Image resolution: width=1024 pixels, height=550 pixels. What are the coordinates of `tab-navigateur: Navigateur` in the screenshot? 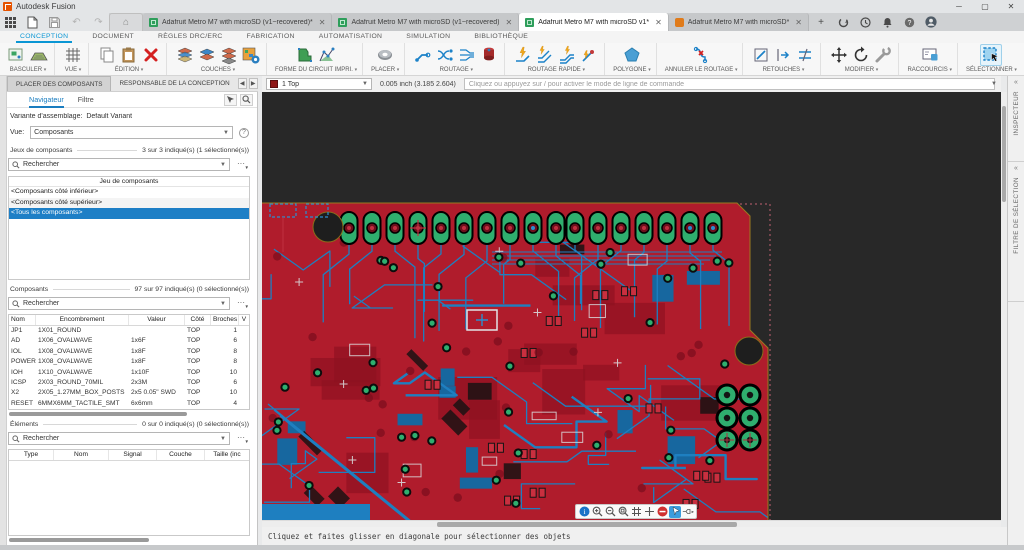 It's located at (46, 100).